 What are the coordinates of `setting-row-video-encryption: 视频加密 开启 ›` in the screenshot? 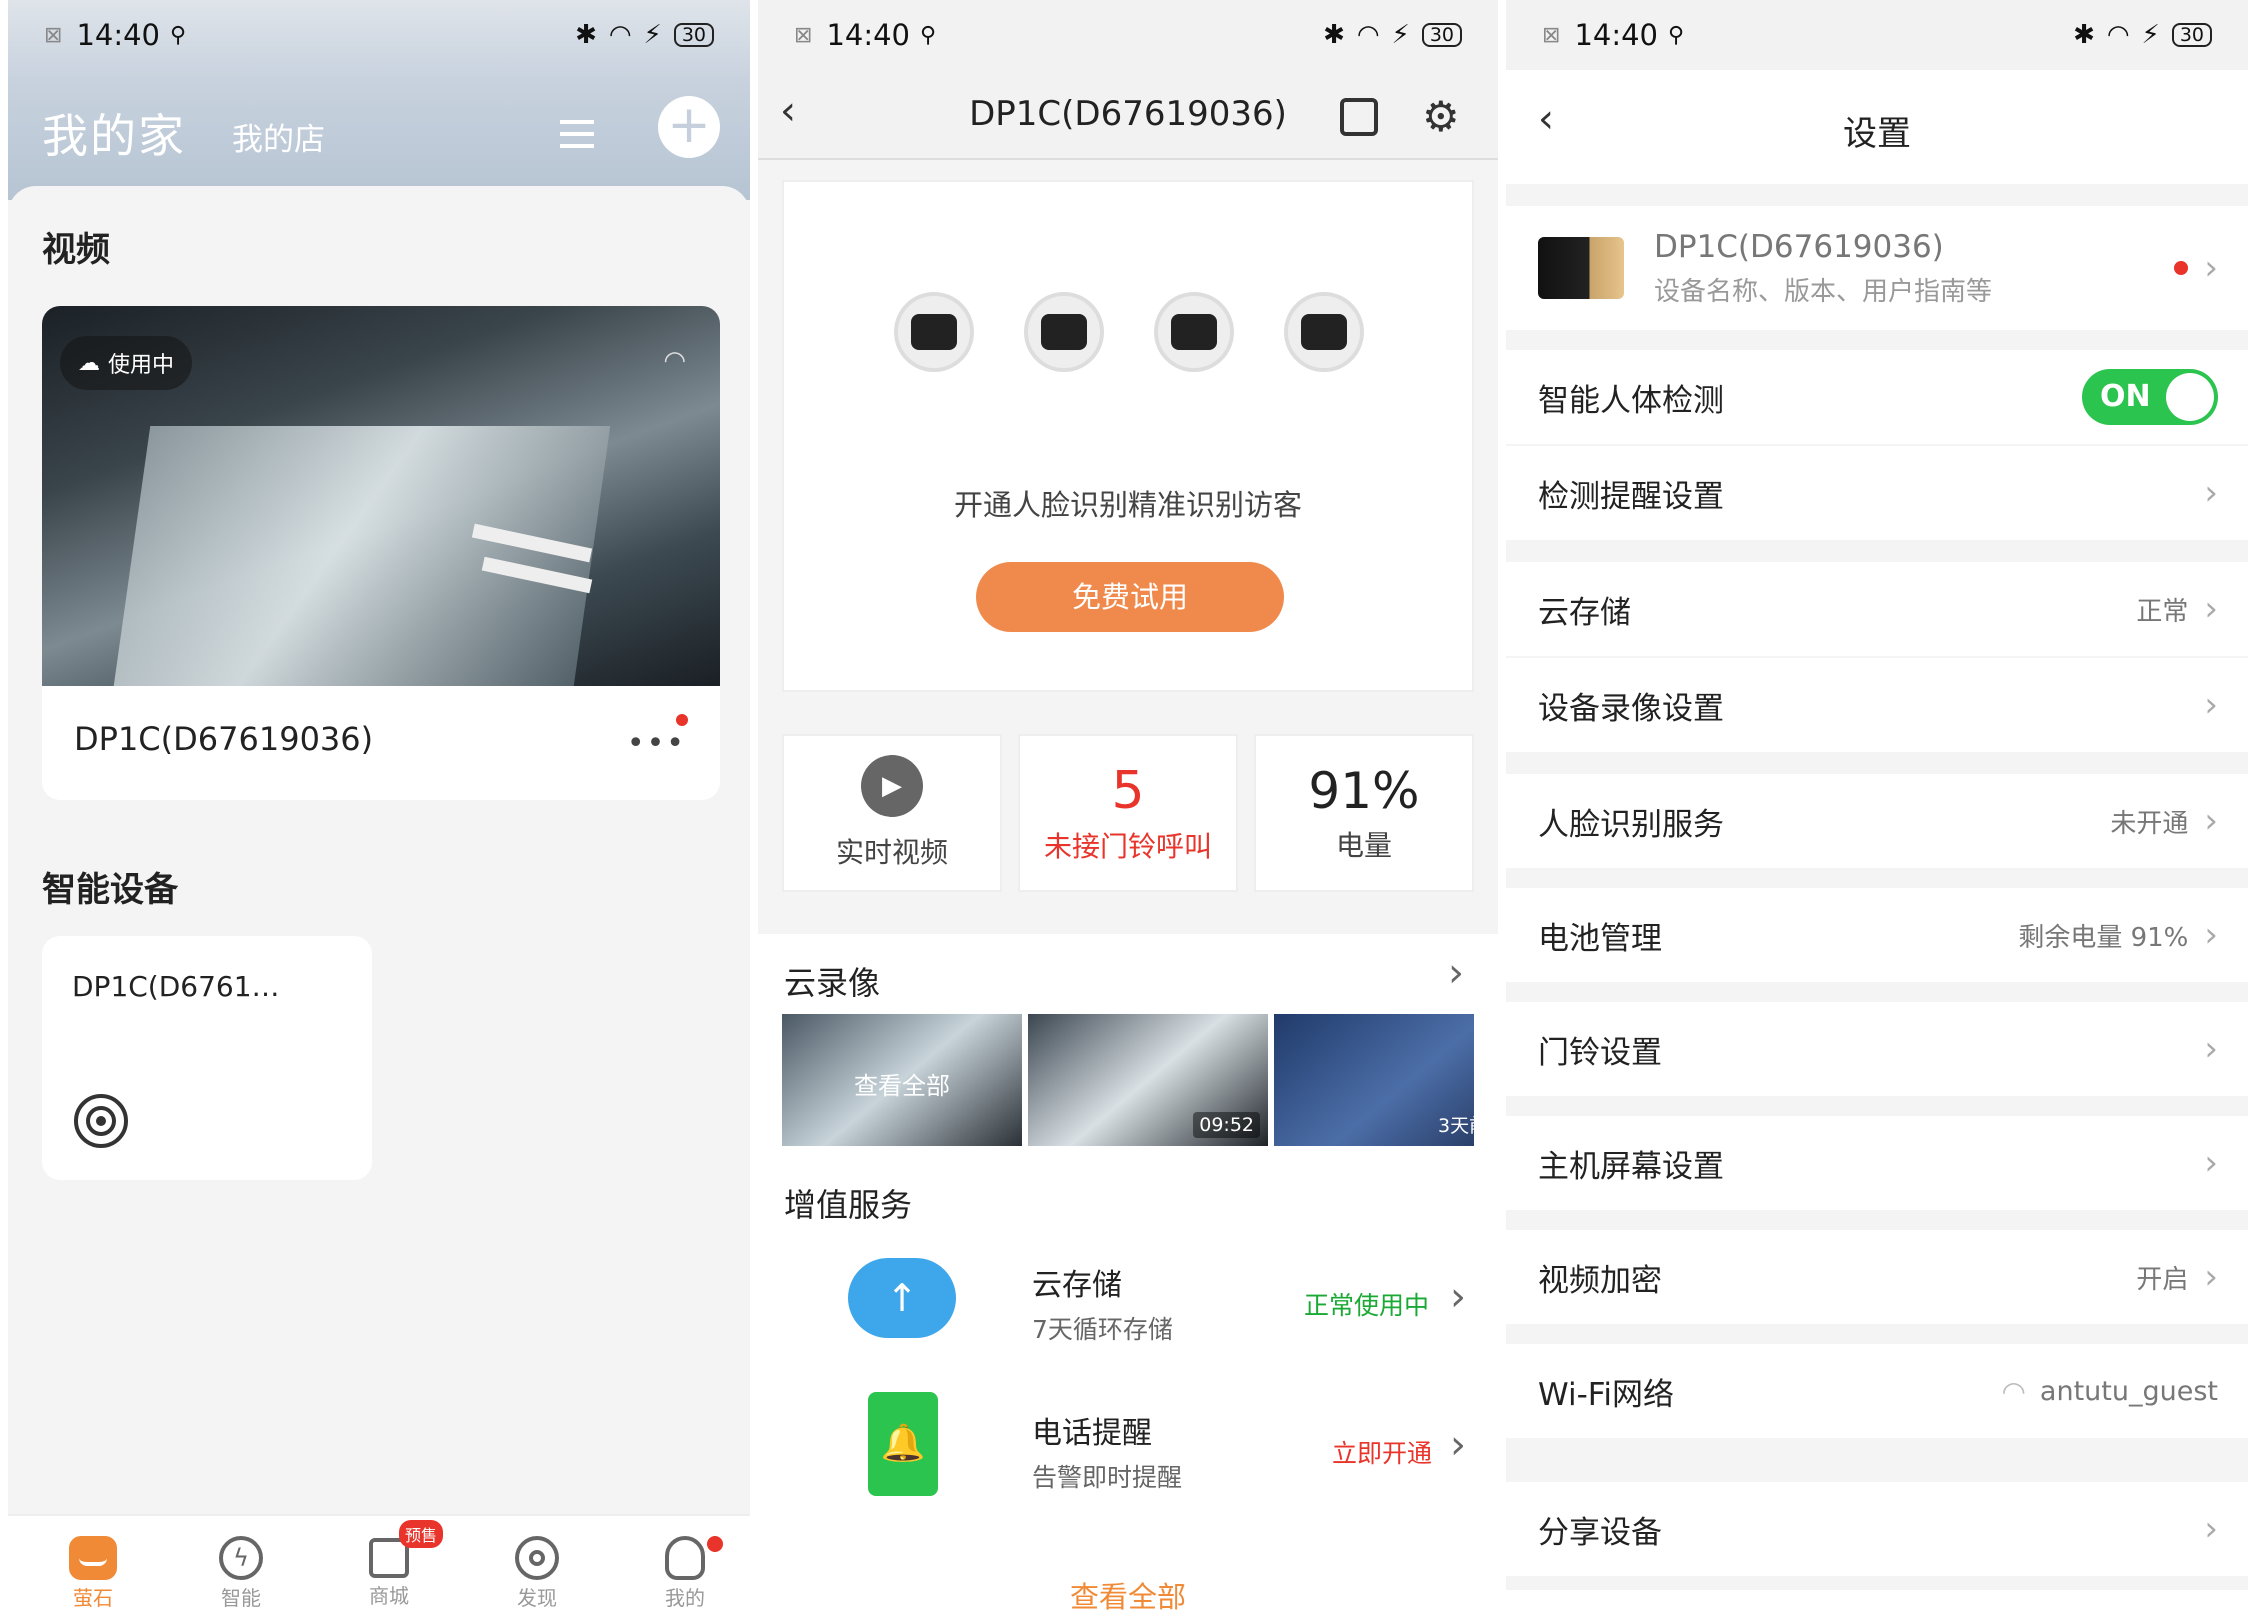 It's located at (1877, 1277).